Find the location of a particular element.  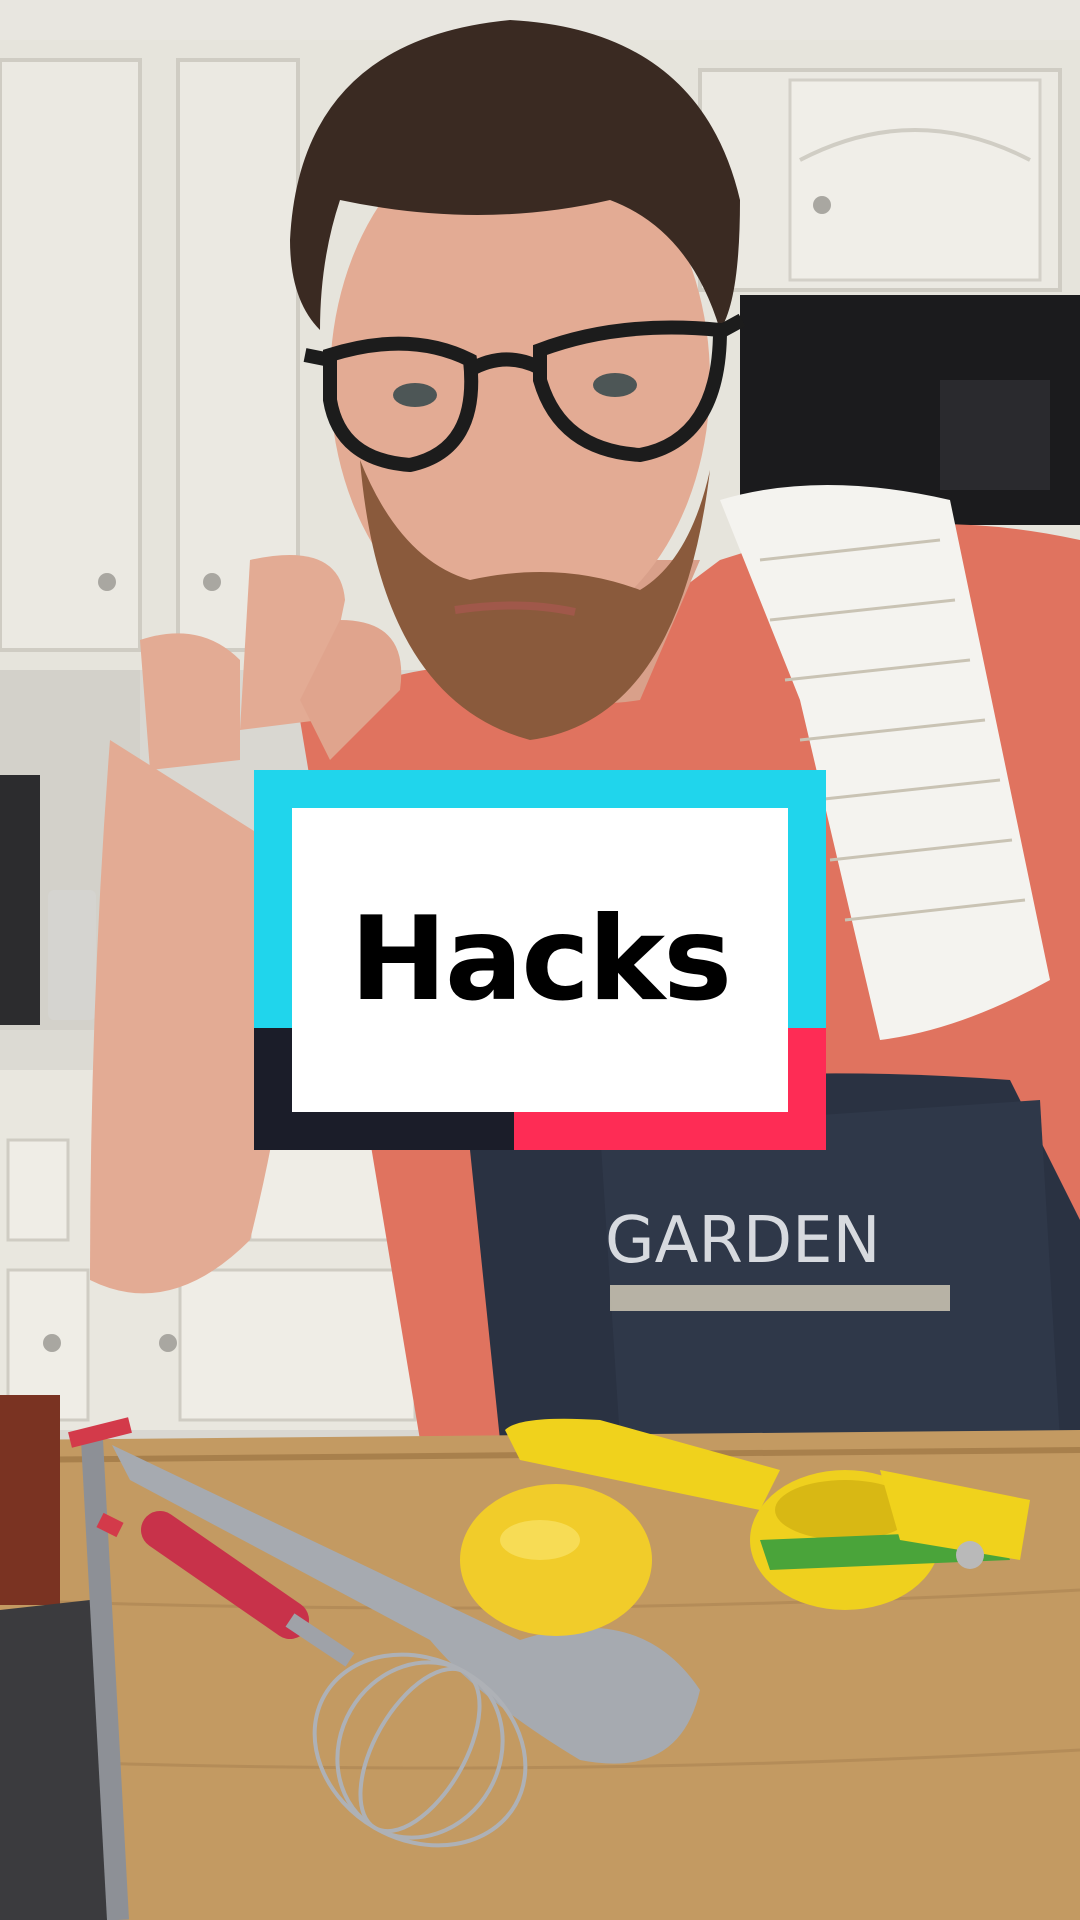

overlay-title: Hacks is located at coordinates (540, 959).